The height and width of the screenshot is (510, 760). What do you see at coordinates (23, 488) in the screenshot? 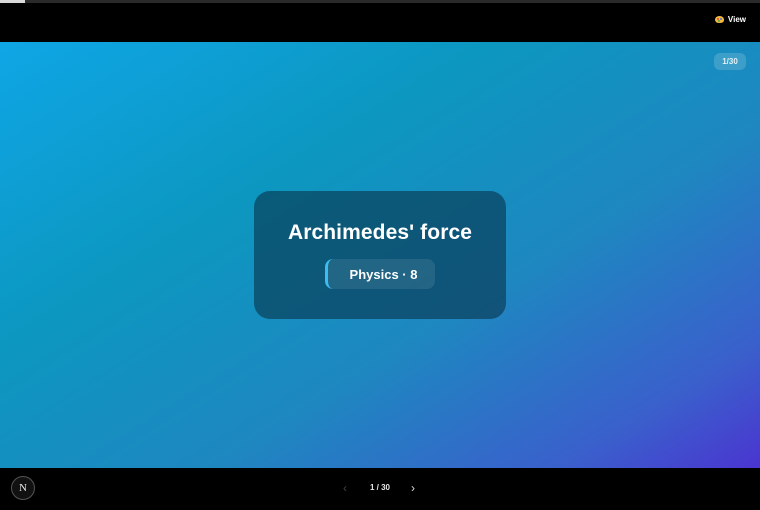
I see `app-logo: N` at bounding box center [23, 488].